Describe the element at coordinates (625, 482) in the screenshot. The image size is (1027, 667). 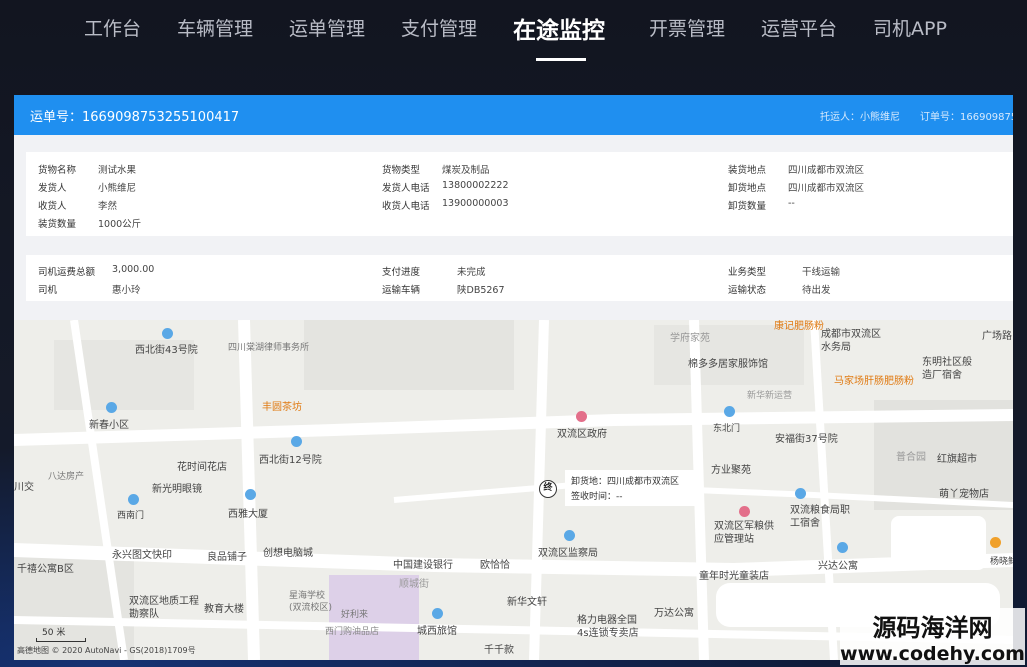
I see `popup-unload-location: 卸货地：四川成都市双流区` at that location.